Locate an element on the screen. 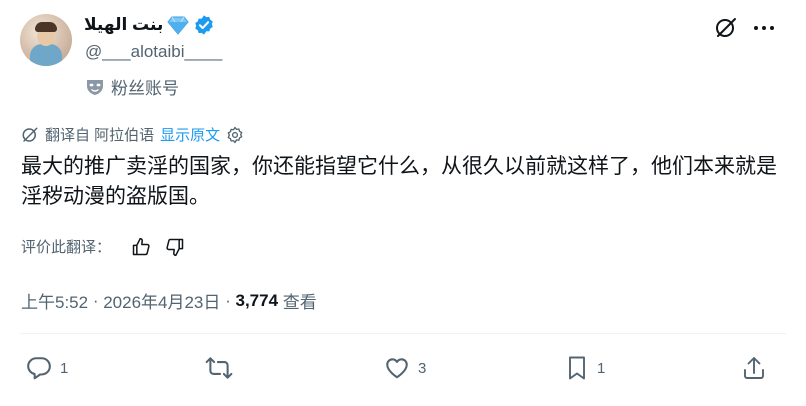  bookmark-count: 1 is located at coordinates (601, 368).